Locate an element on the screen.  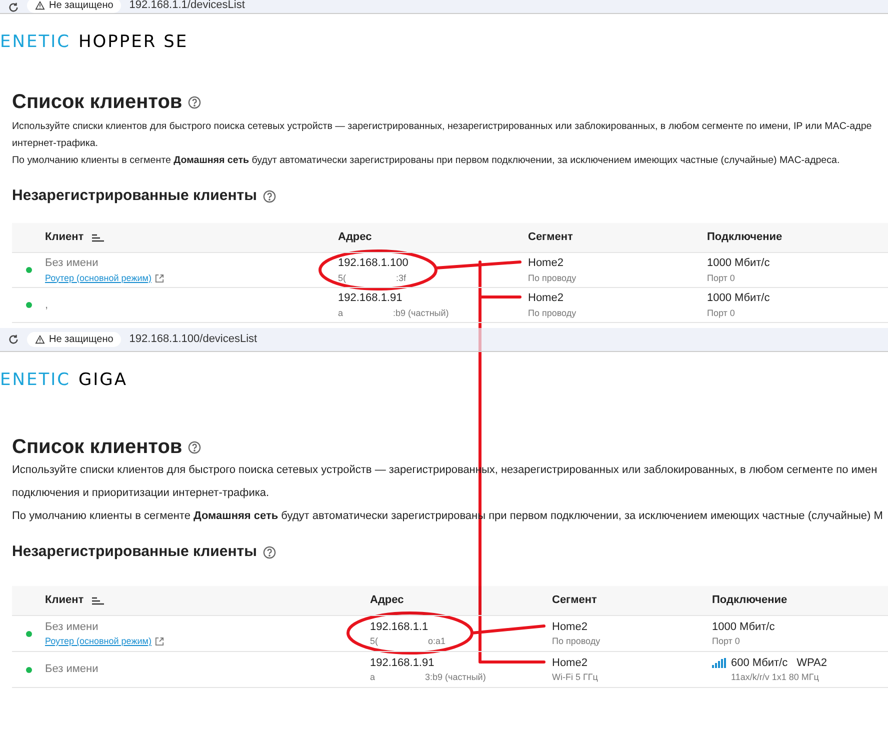
url-text: 192.168.1.100/devicesList is located at coordinates (193, 339).